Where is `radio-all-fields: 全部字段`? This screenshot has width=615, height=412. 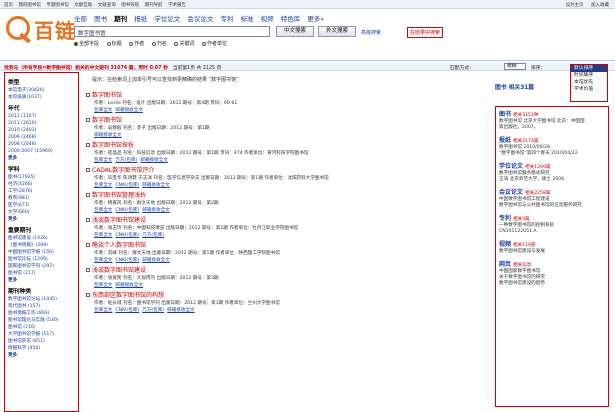 radio-all-fields: 全部字段 is located at coordinates (86, 44).